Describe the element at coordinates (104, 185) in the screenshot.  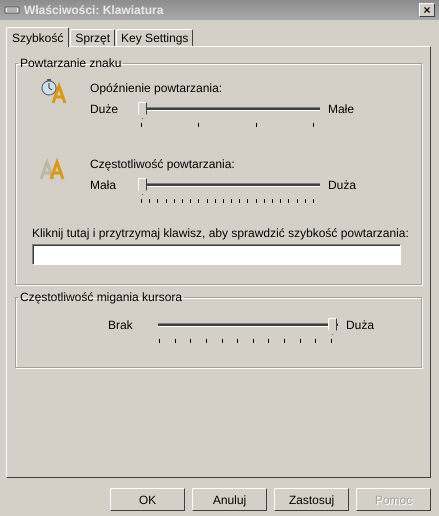
I see `slider-min-label: Mała` at that location.